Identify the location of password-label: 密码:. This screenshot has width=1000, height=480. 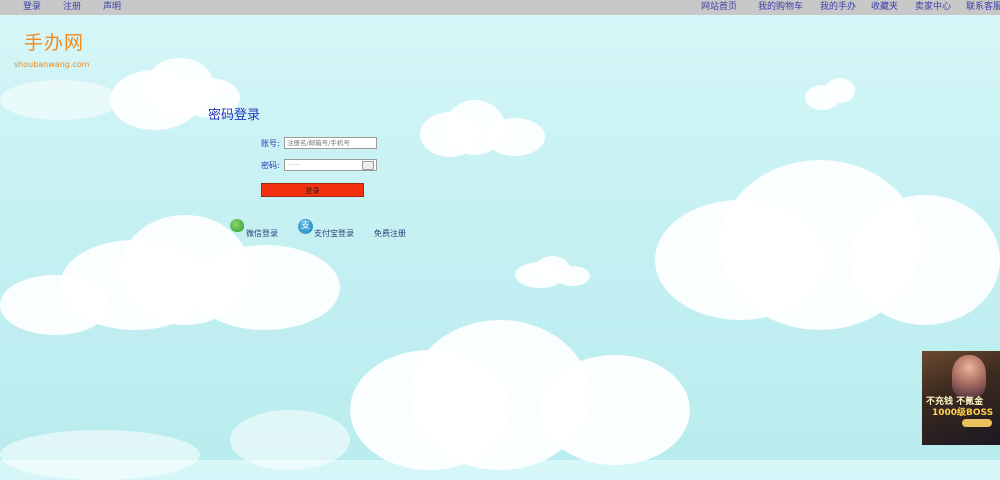
(270, 165).